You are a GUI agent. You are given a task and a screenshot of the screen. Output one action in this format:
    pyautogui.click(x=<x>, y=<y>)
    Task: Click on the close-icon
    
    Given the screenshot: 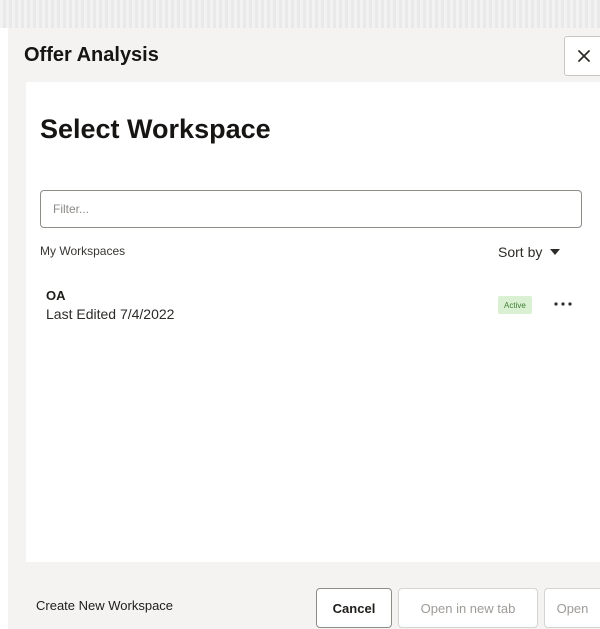 What is the action you would take?
    pyautogui.click(x=584, y=56)
    